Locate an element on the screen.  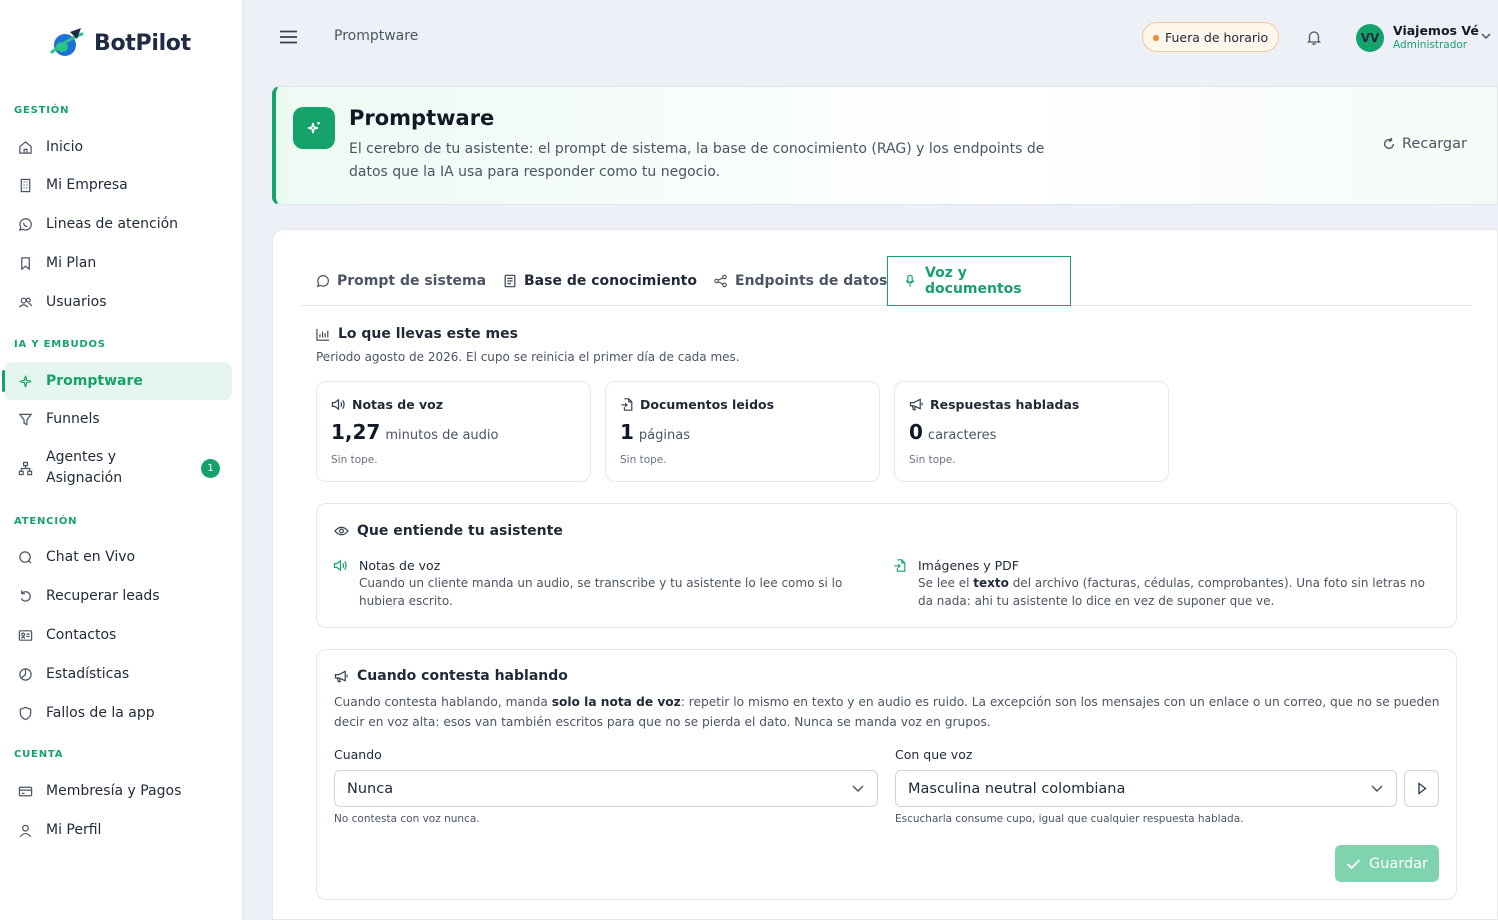
refresh-icon is located at coordinates (1389, 144).